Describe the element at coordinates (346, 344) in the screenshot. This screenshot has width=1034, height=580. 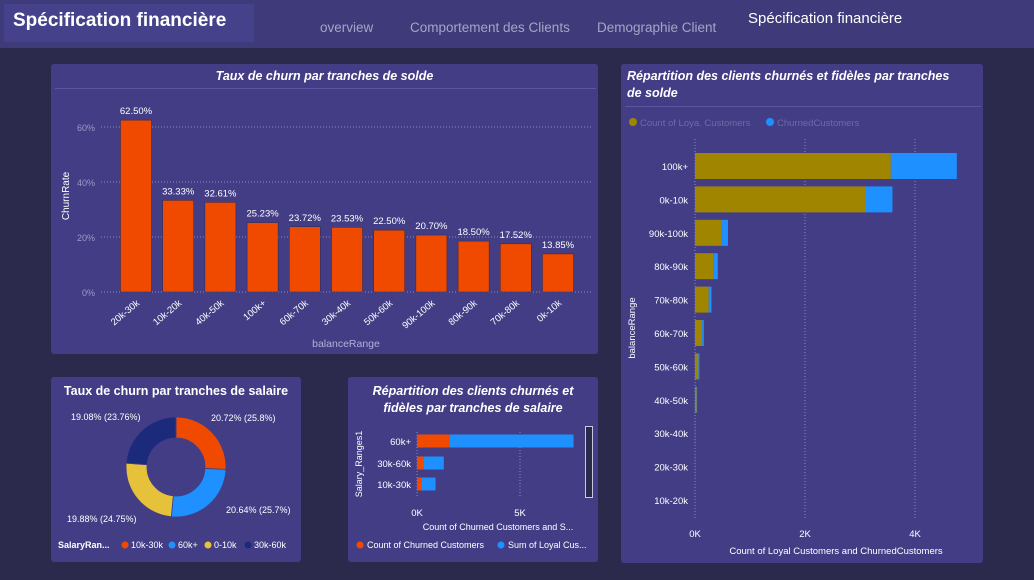
I see `x-axis-title: balanceRange` at that location.